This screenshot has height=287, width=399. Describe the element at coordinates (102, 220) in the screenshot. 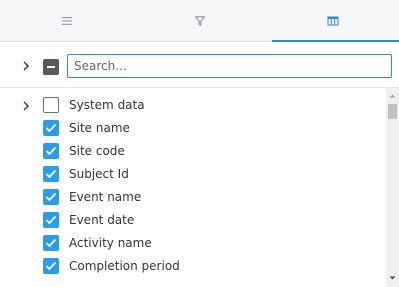

I see `column-label: Event date` at that location.